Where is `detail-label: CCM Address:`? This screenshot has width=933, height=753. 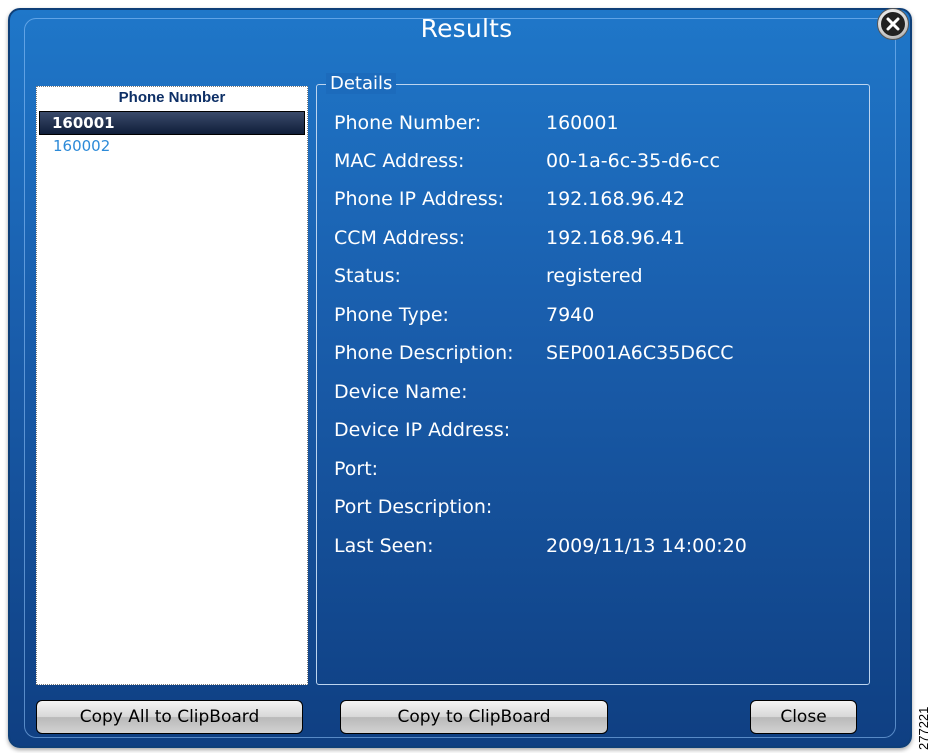 detail-label: CCM Address: is located at coordinates (400, 238).